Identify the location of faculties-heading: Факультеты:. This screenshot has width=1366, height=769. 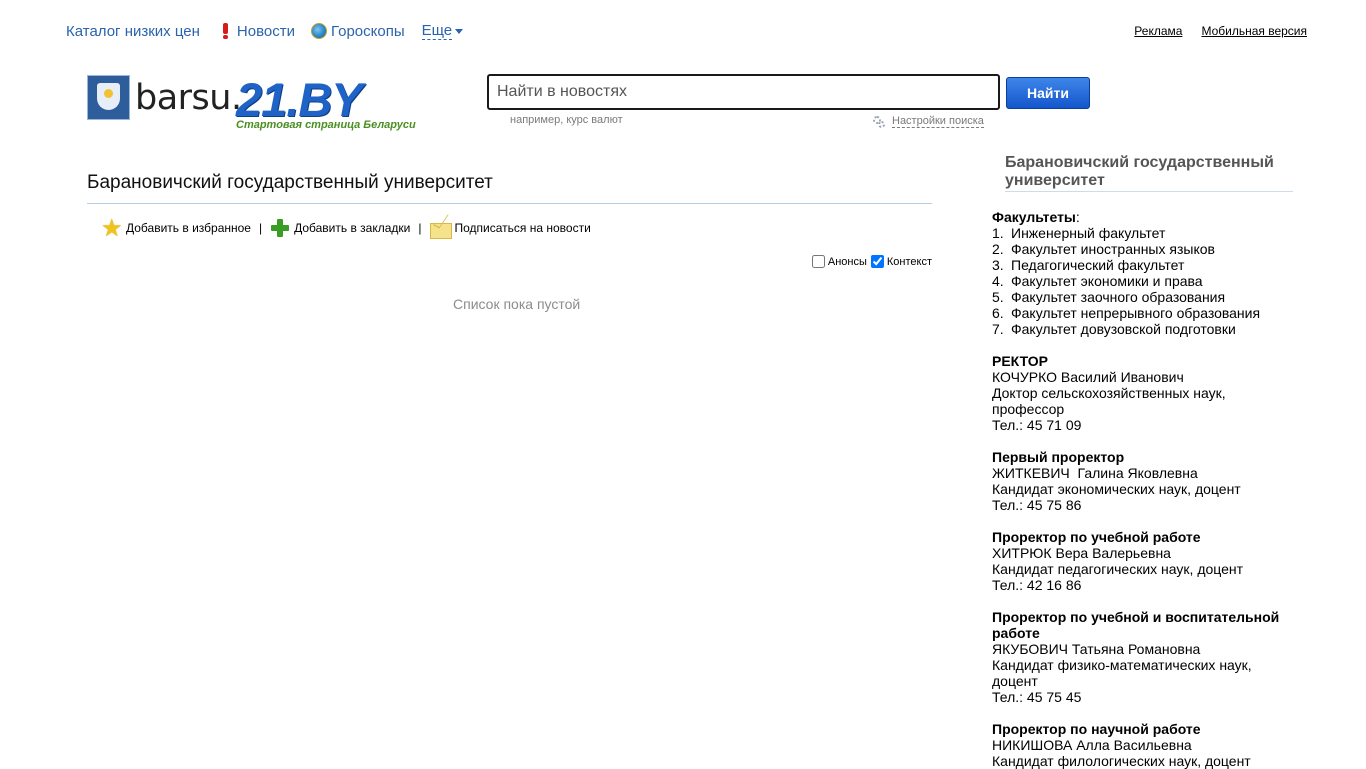
(1036, 217).